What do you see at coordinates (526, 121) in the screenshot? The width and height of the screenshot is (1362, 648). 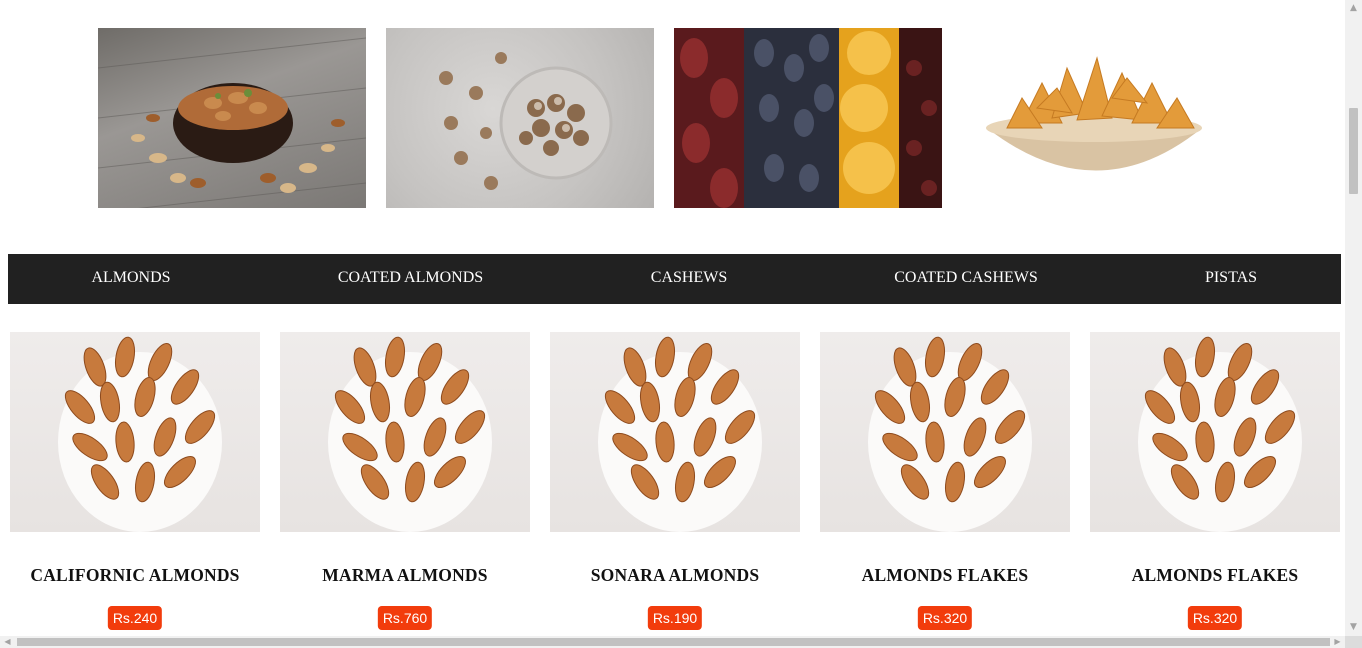 I see `coated-nuts-glass-bowl-icon` at bounding box center [526, 121].